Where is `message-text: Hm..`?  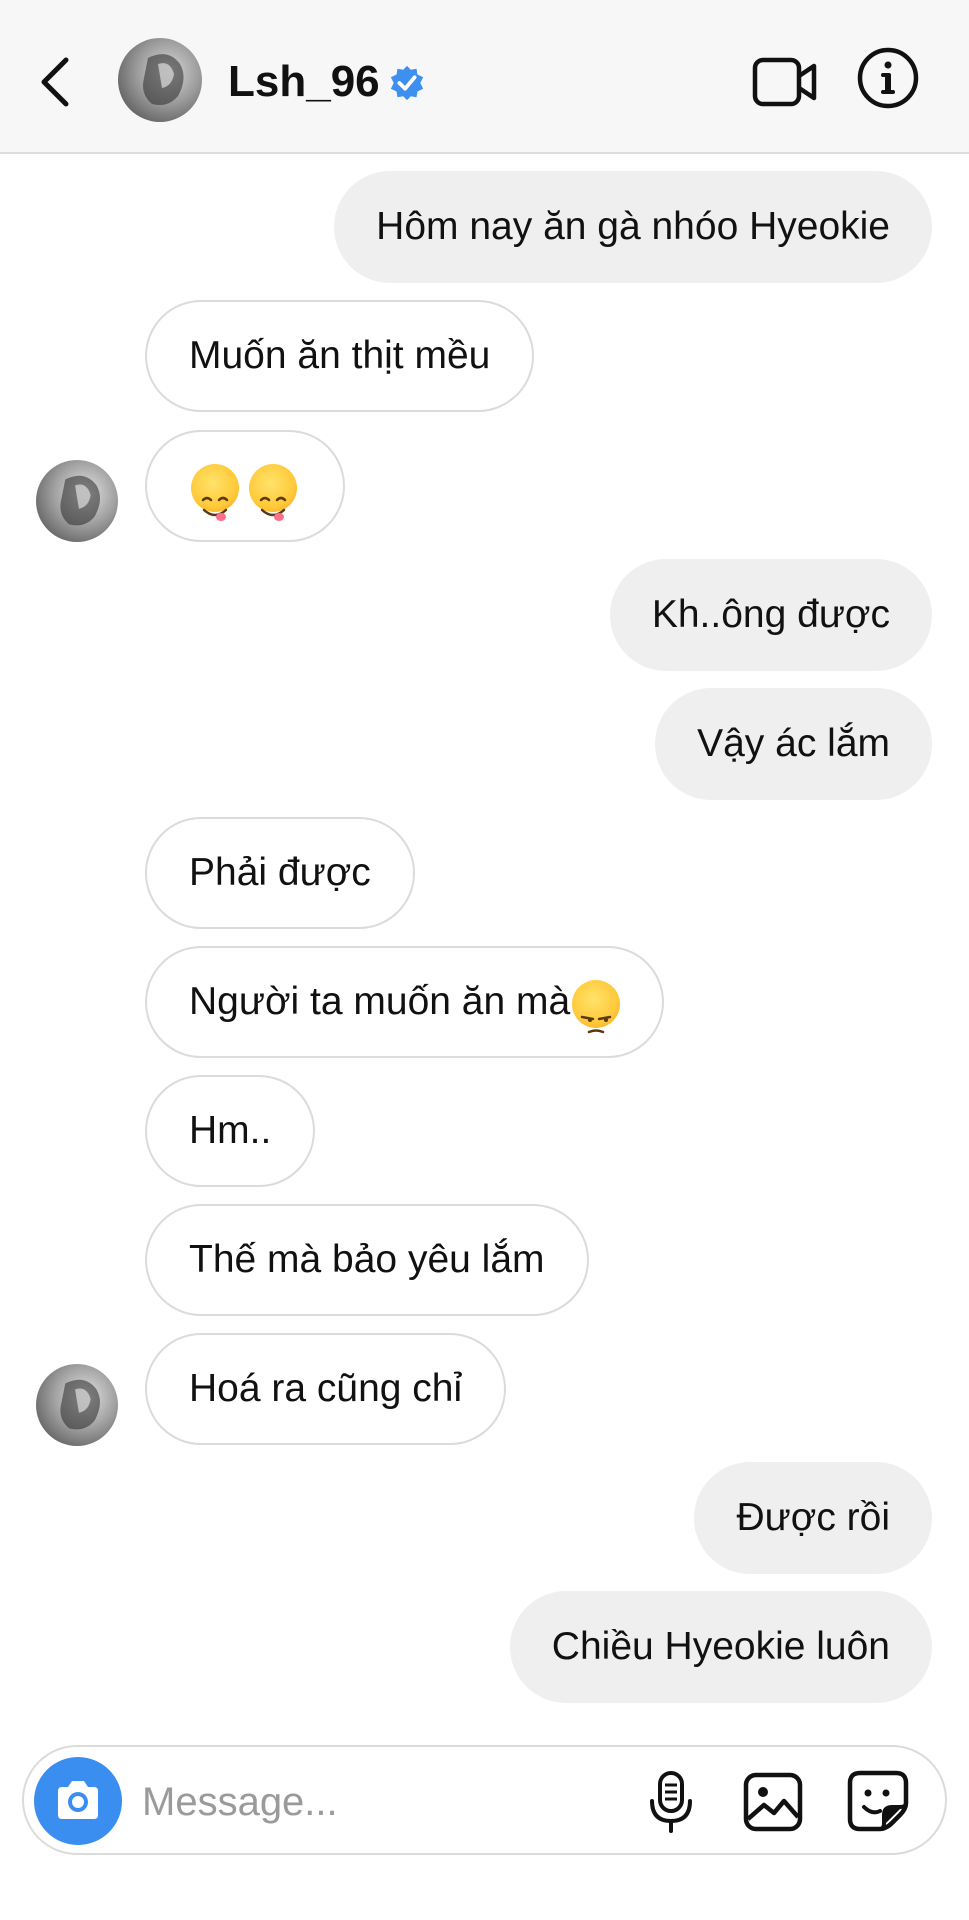 message-text: Hm.. is located at coordinates (230, 1130).